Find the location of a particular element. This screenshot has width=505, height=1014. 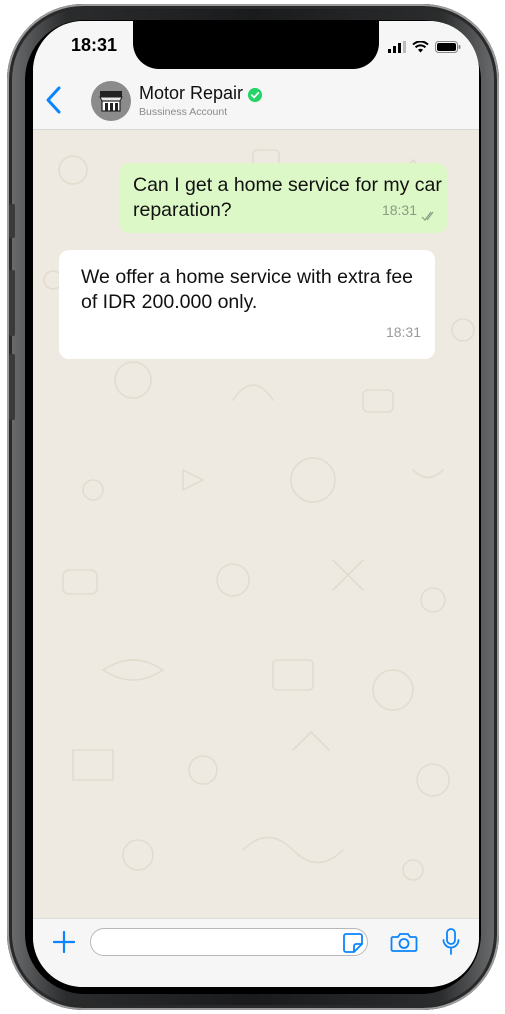

camera-icon is located at coordinates (404, 942).